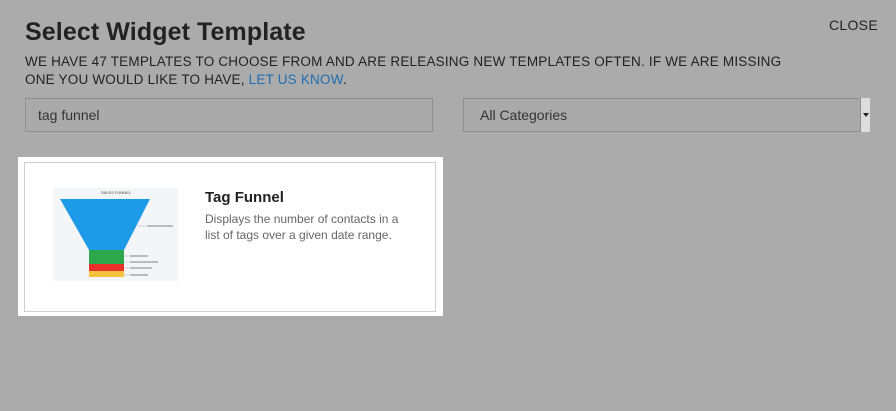 The height and width of the screenshot is (411, 896). What do you see at coordinates (106, 274) in the screenshot?
I see `funnel-bottom-stage` at bounding box center [106, 274].